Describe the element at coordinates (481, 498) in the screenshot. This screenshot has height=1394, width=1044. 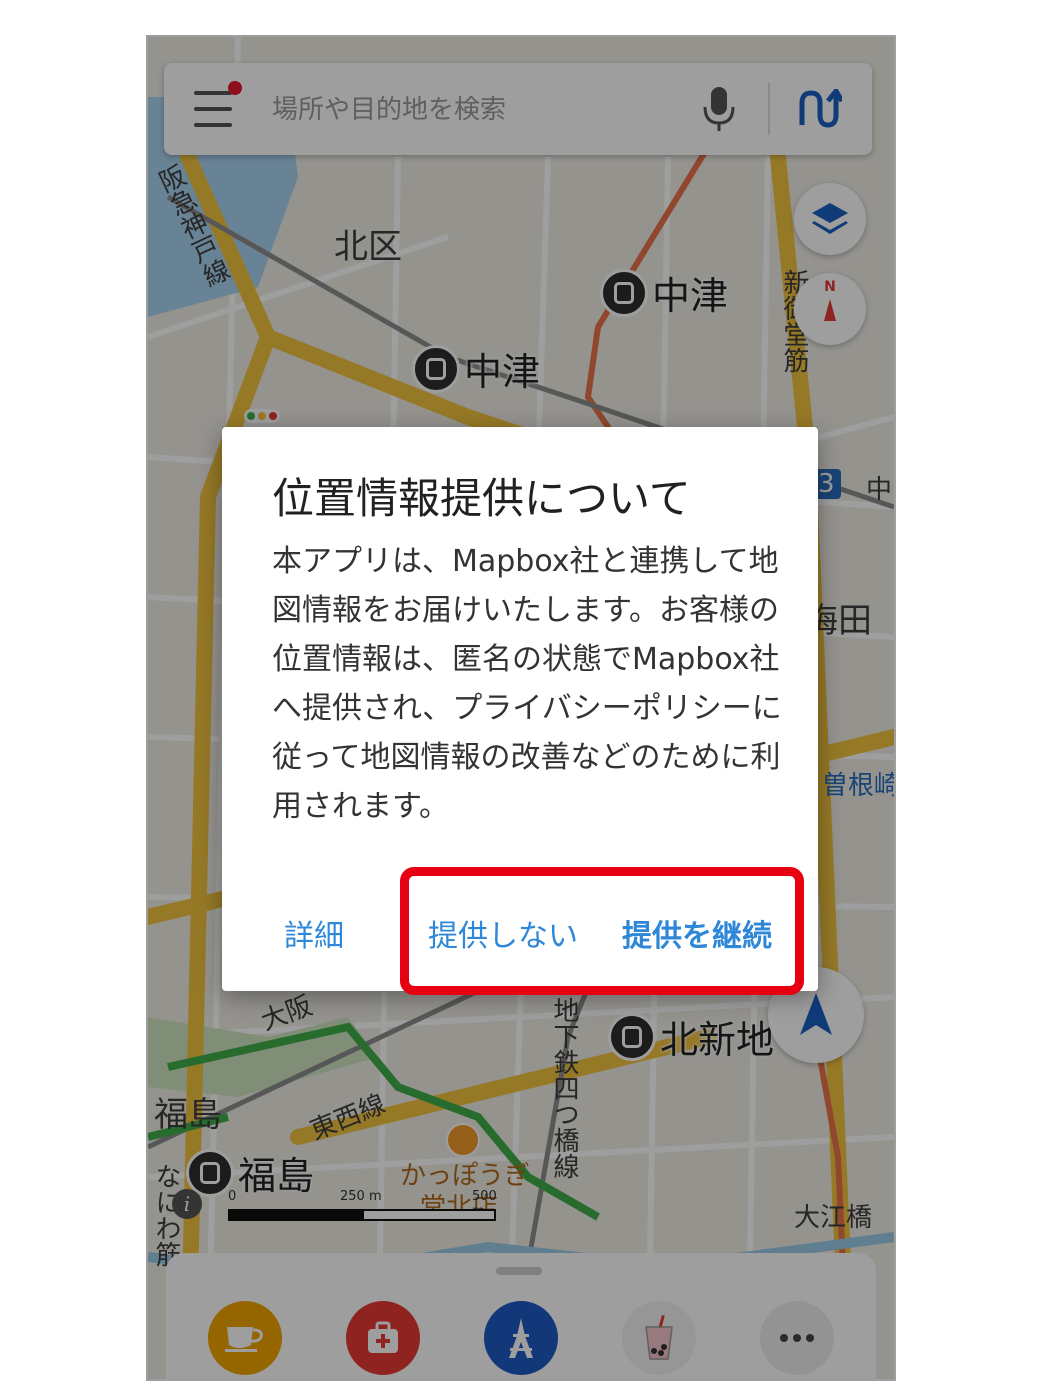
I see `dialog-title: 位置情報提供について` at that location.